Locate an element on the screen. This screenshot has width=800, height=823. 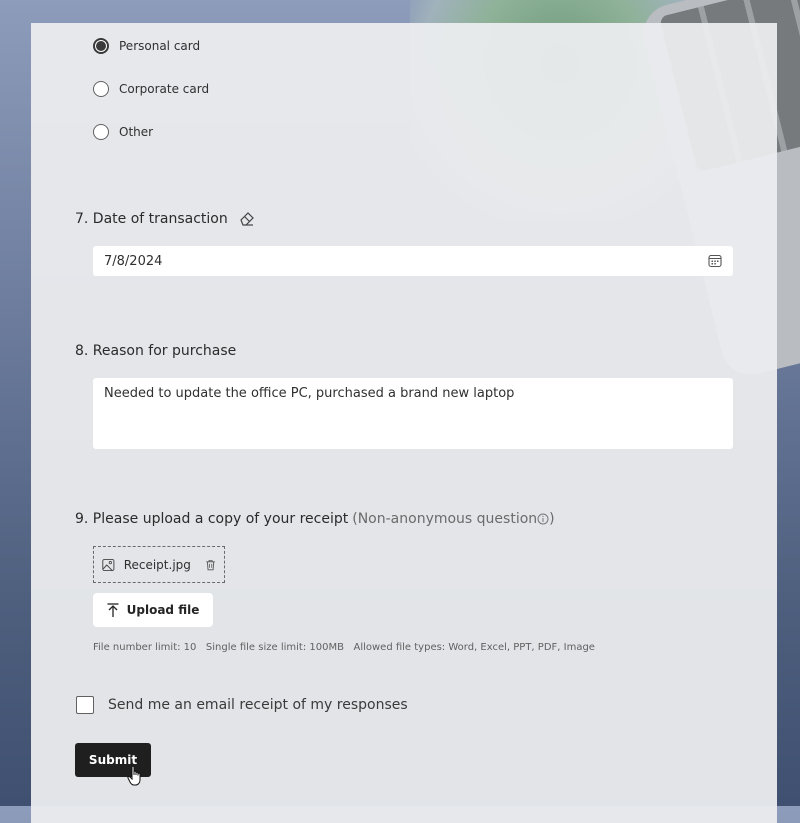
email-receipt-option: Send me an email receipt of my responses is located at coordinates (242, 705).